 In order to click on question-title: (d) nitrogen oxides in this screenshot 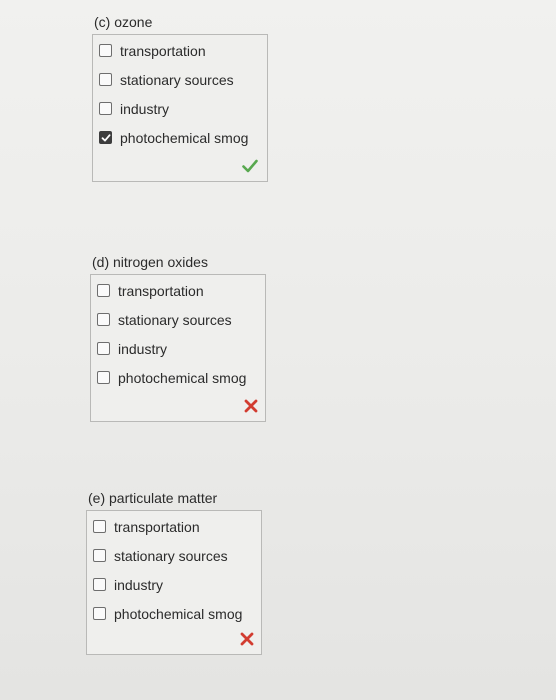, I will do `click(150, 262)`.